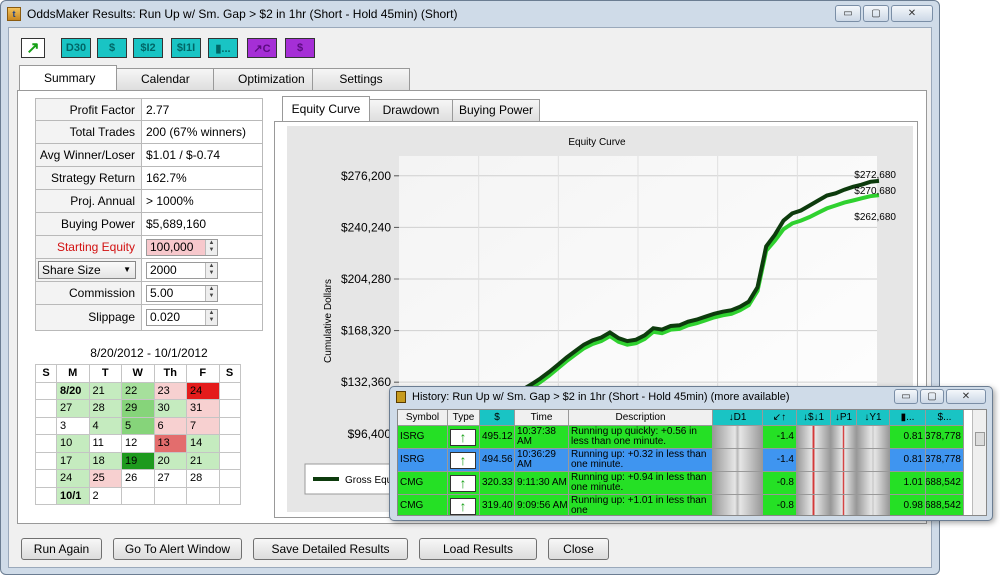 Image resolution: width=1000 pixels, height=582 pixels. Describe the element at coordinates (138, 478) in the screenshot. I see `calendar-day: 26` at that location.